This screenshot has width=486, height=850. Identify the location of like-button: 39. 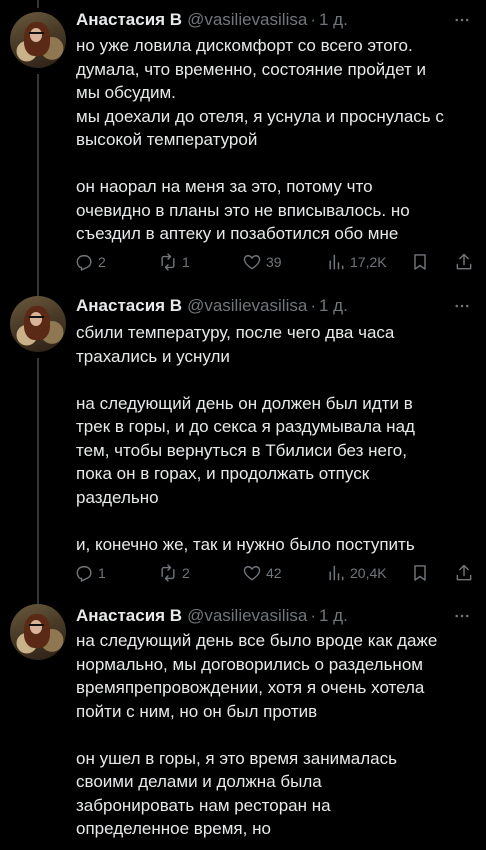
(262, 262).